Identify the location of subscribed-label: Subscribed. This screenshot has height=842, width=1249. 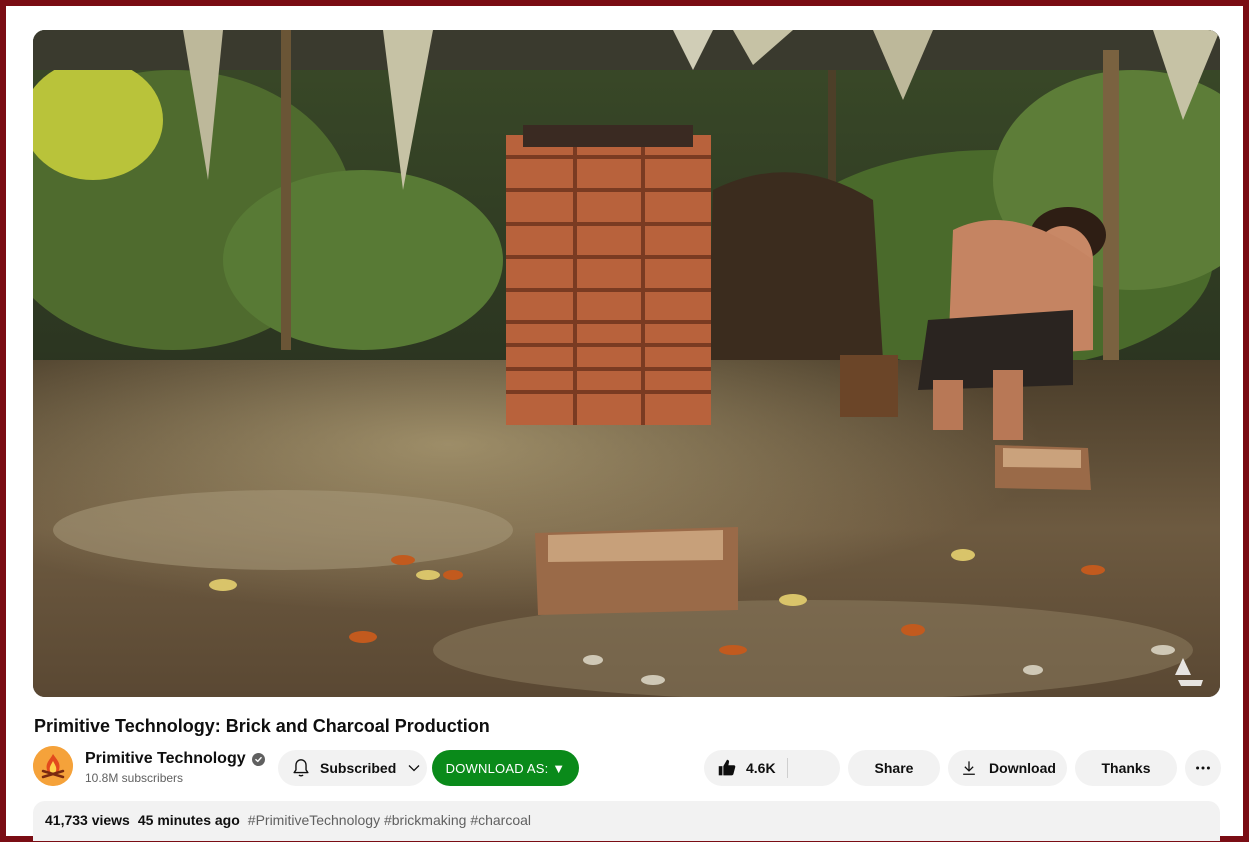
(358, 768).